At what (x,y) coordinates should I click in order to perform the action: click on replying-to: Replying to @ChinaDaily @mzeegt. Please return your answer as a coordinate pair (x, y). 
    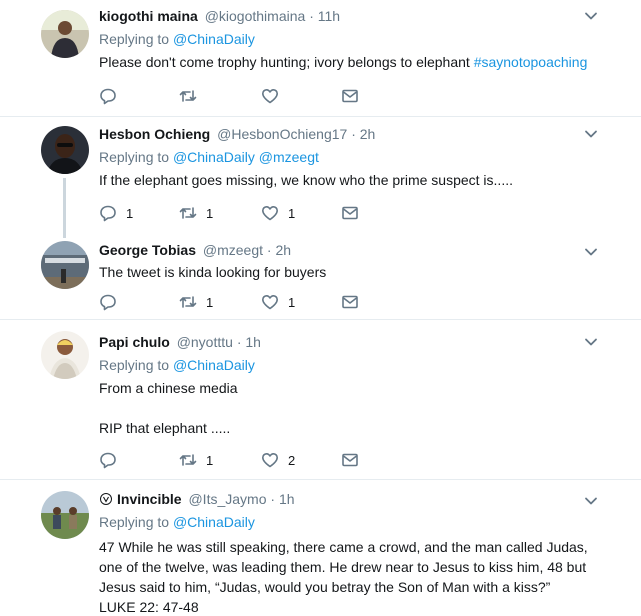
    Looking at the image, I should click on (345, 157).